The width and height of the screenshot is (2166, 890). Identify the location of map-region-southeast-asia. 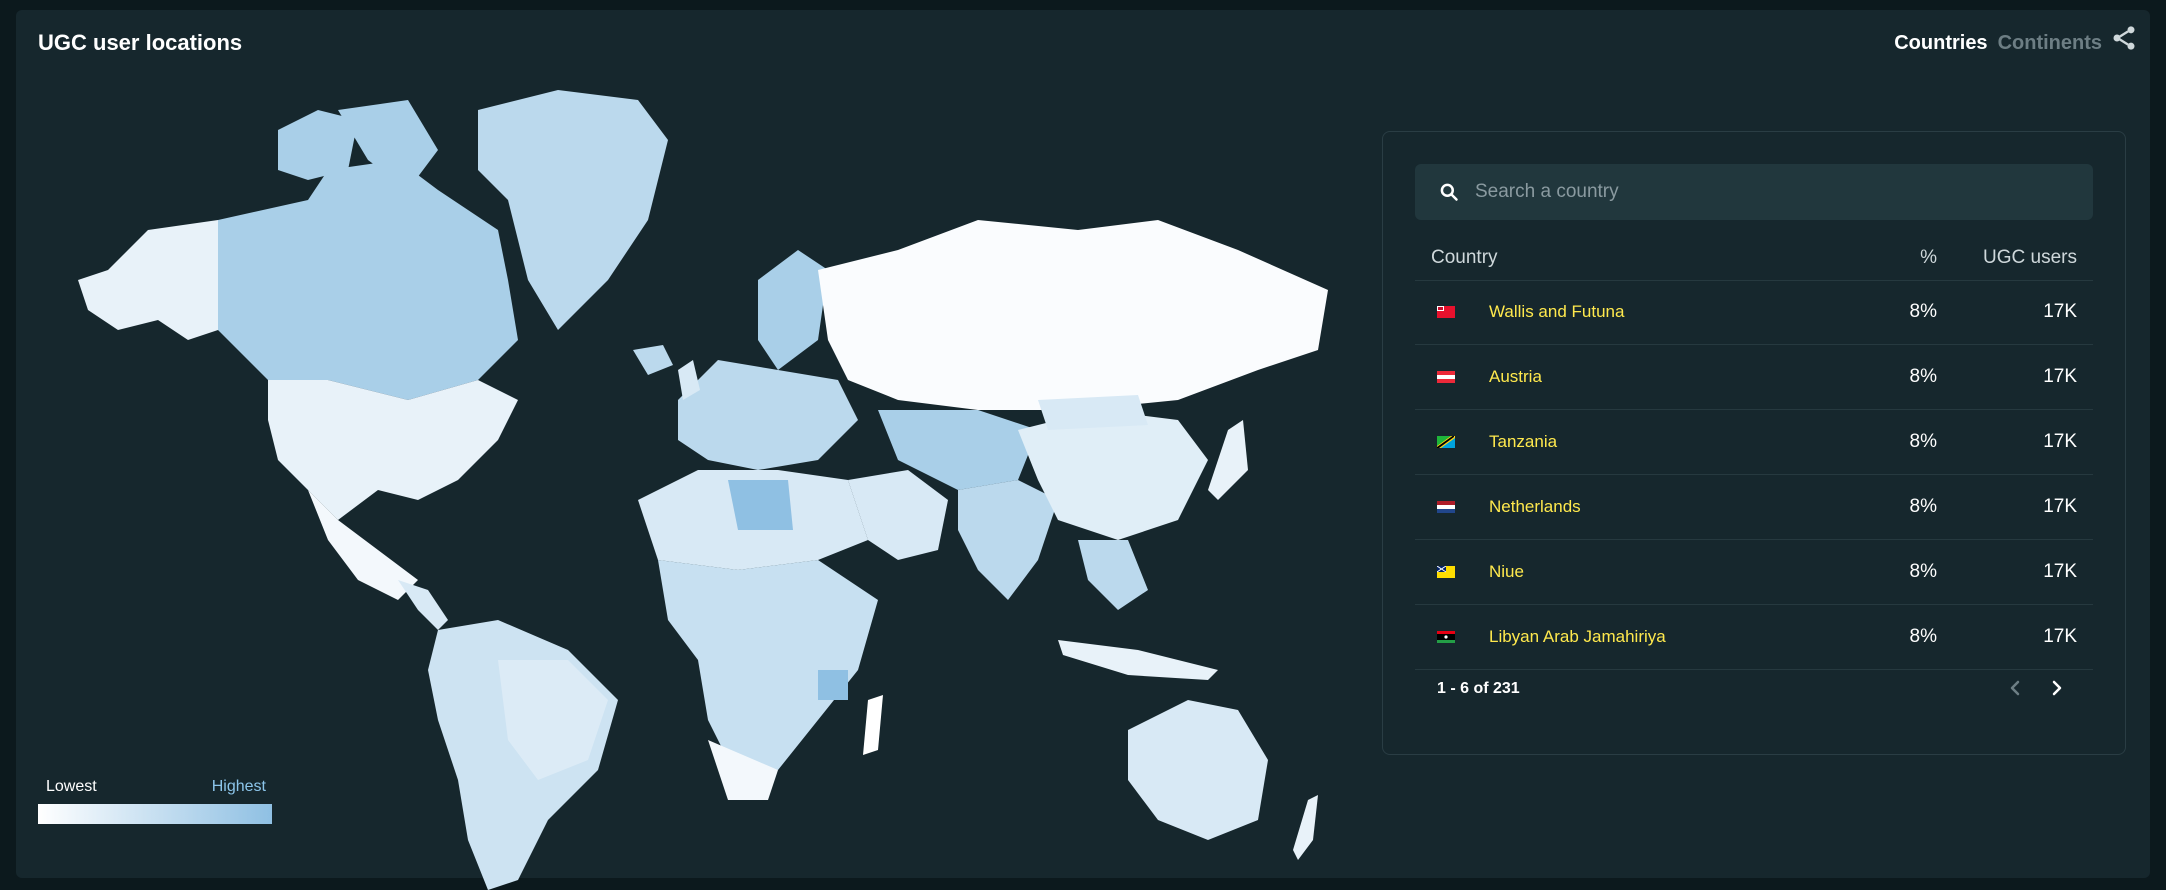
(1113, 575).